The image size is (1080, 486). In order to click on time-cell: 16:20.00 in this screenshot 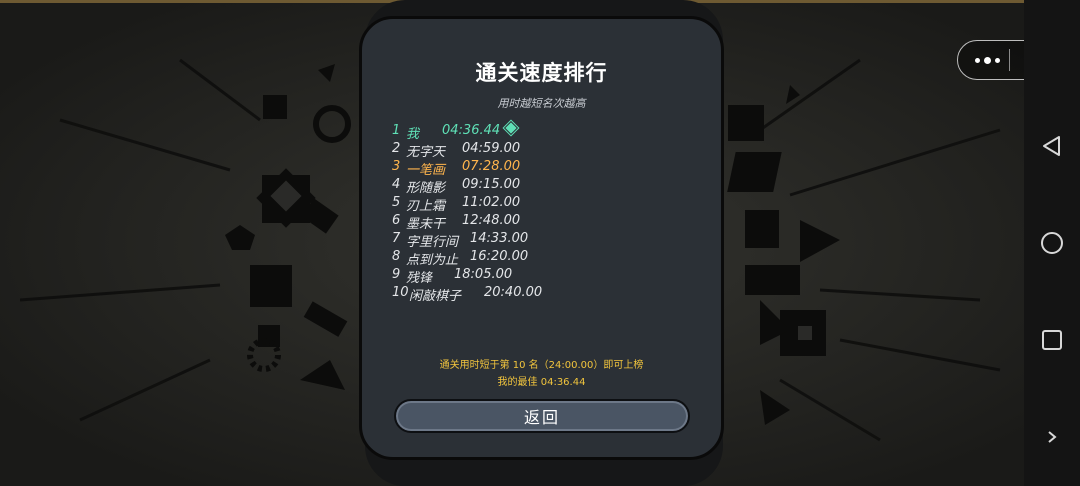, I will do `click(499, 256)`.